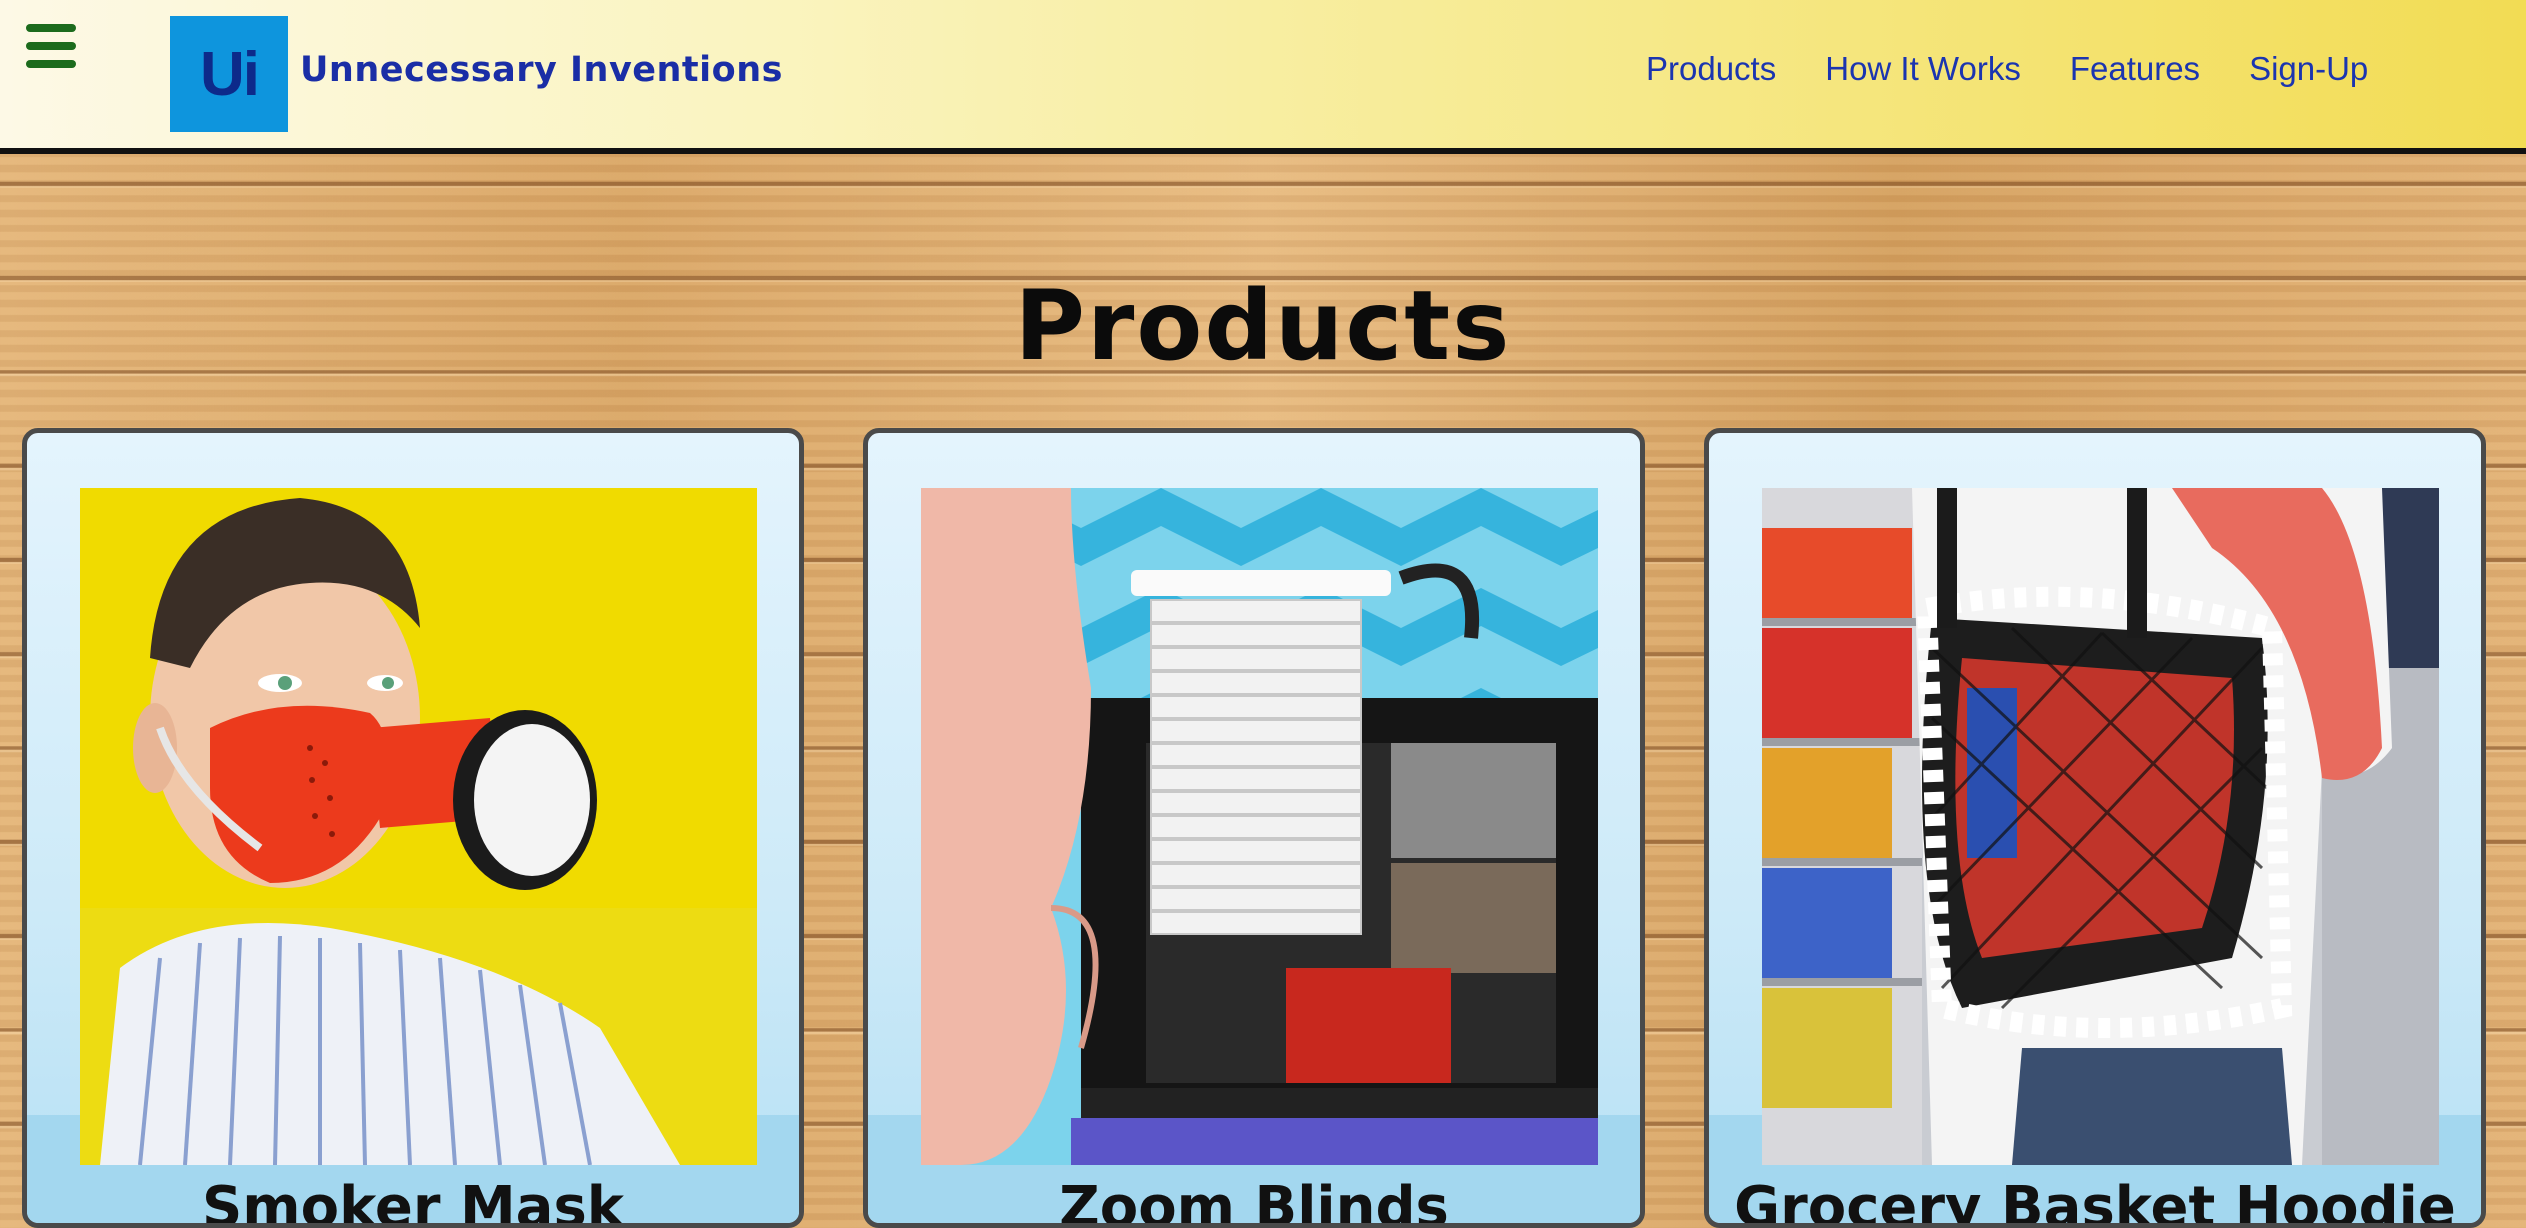  I want to click on product-image-smoker-mask, so click(418, 826).